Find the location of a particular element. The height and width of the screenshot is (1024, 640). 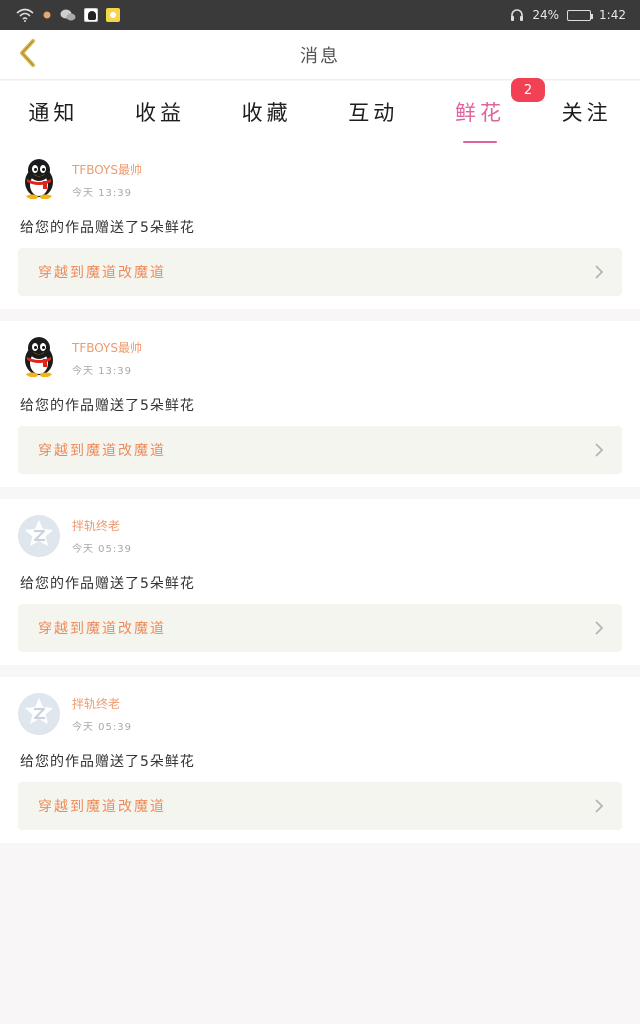

header-bar: 消息 is located at coordinates (320, 55).